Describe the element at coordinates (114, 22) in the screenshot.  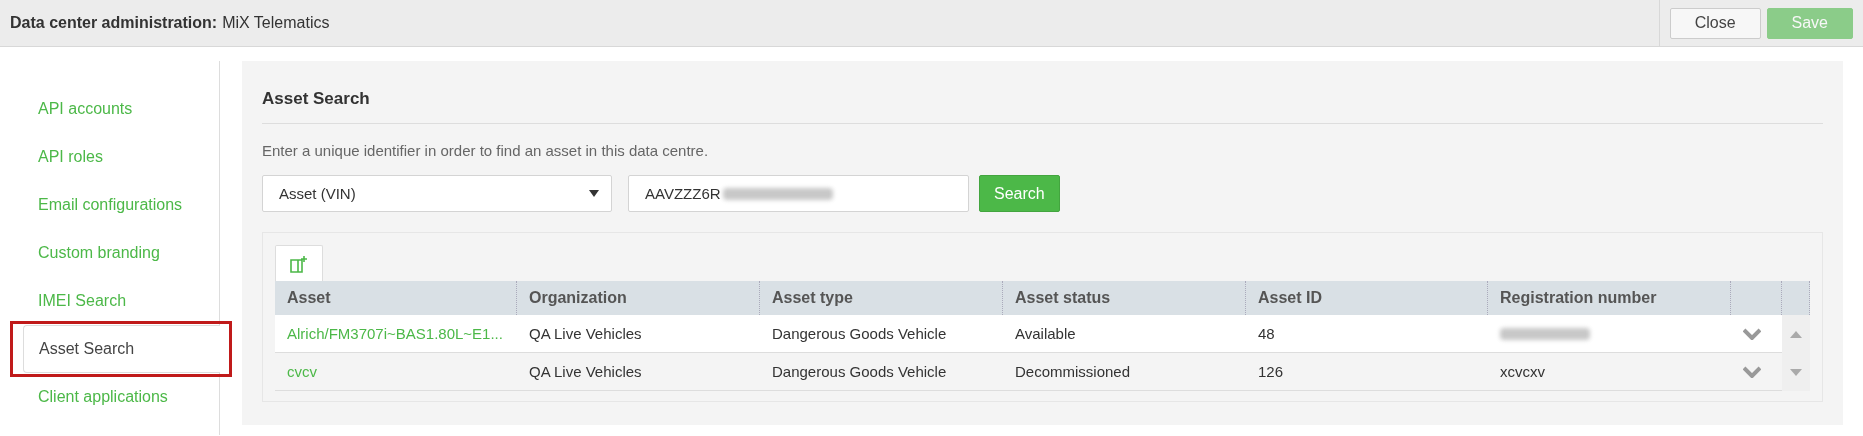
I see `title-label: Data center administration:` at that location.